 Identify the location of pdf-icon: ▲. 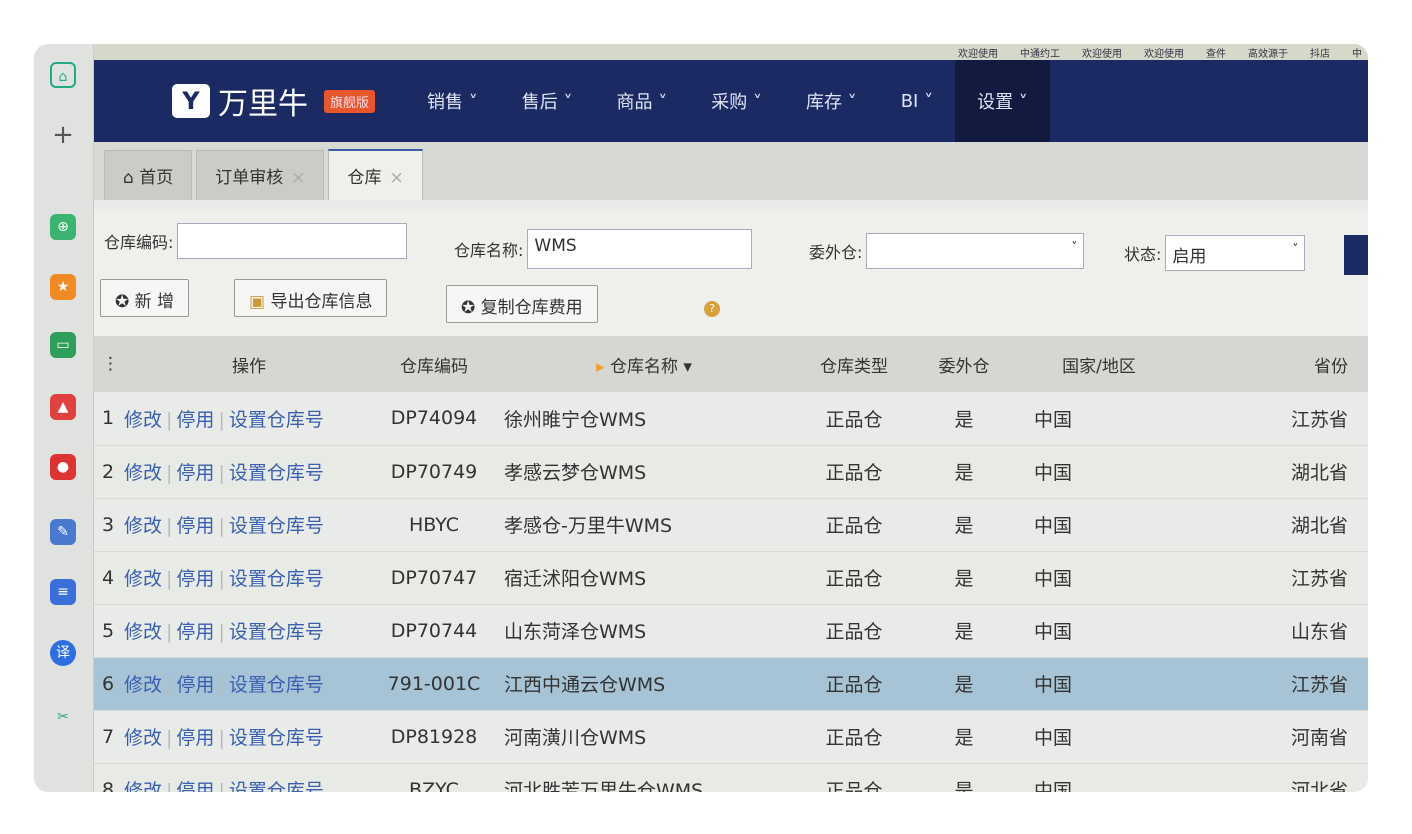
(63, 407).